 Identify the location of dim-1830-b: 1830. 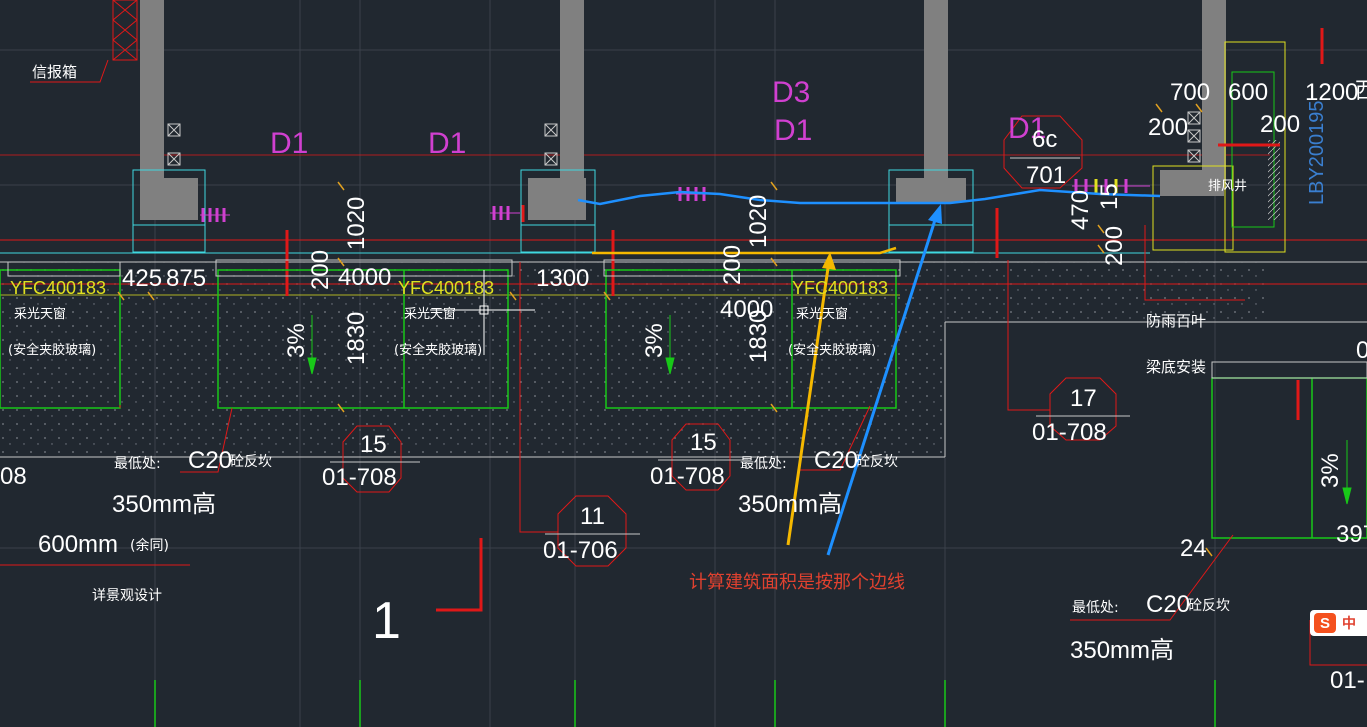
(758, 336).